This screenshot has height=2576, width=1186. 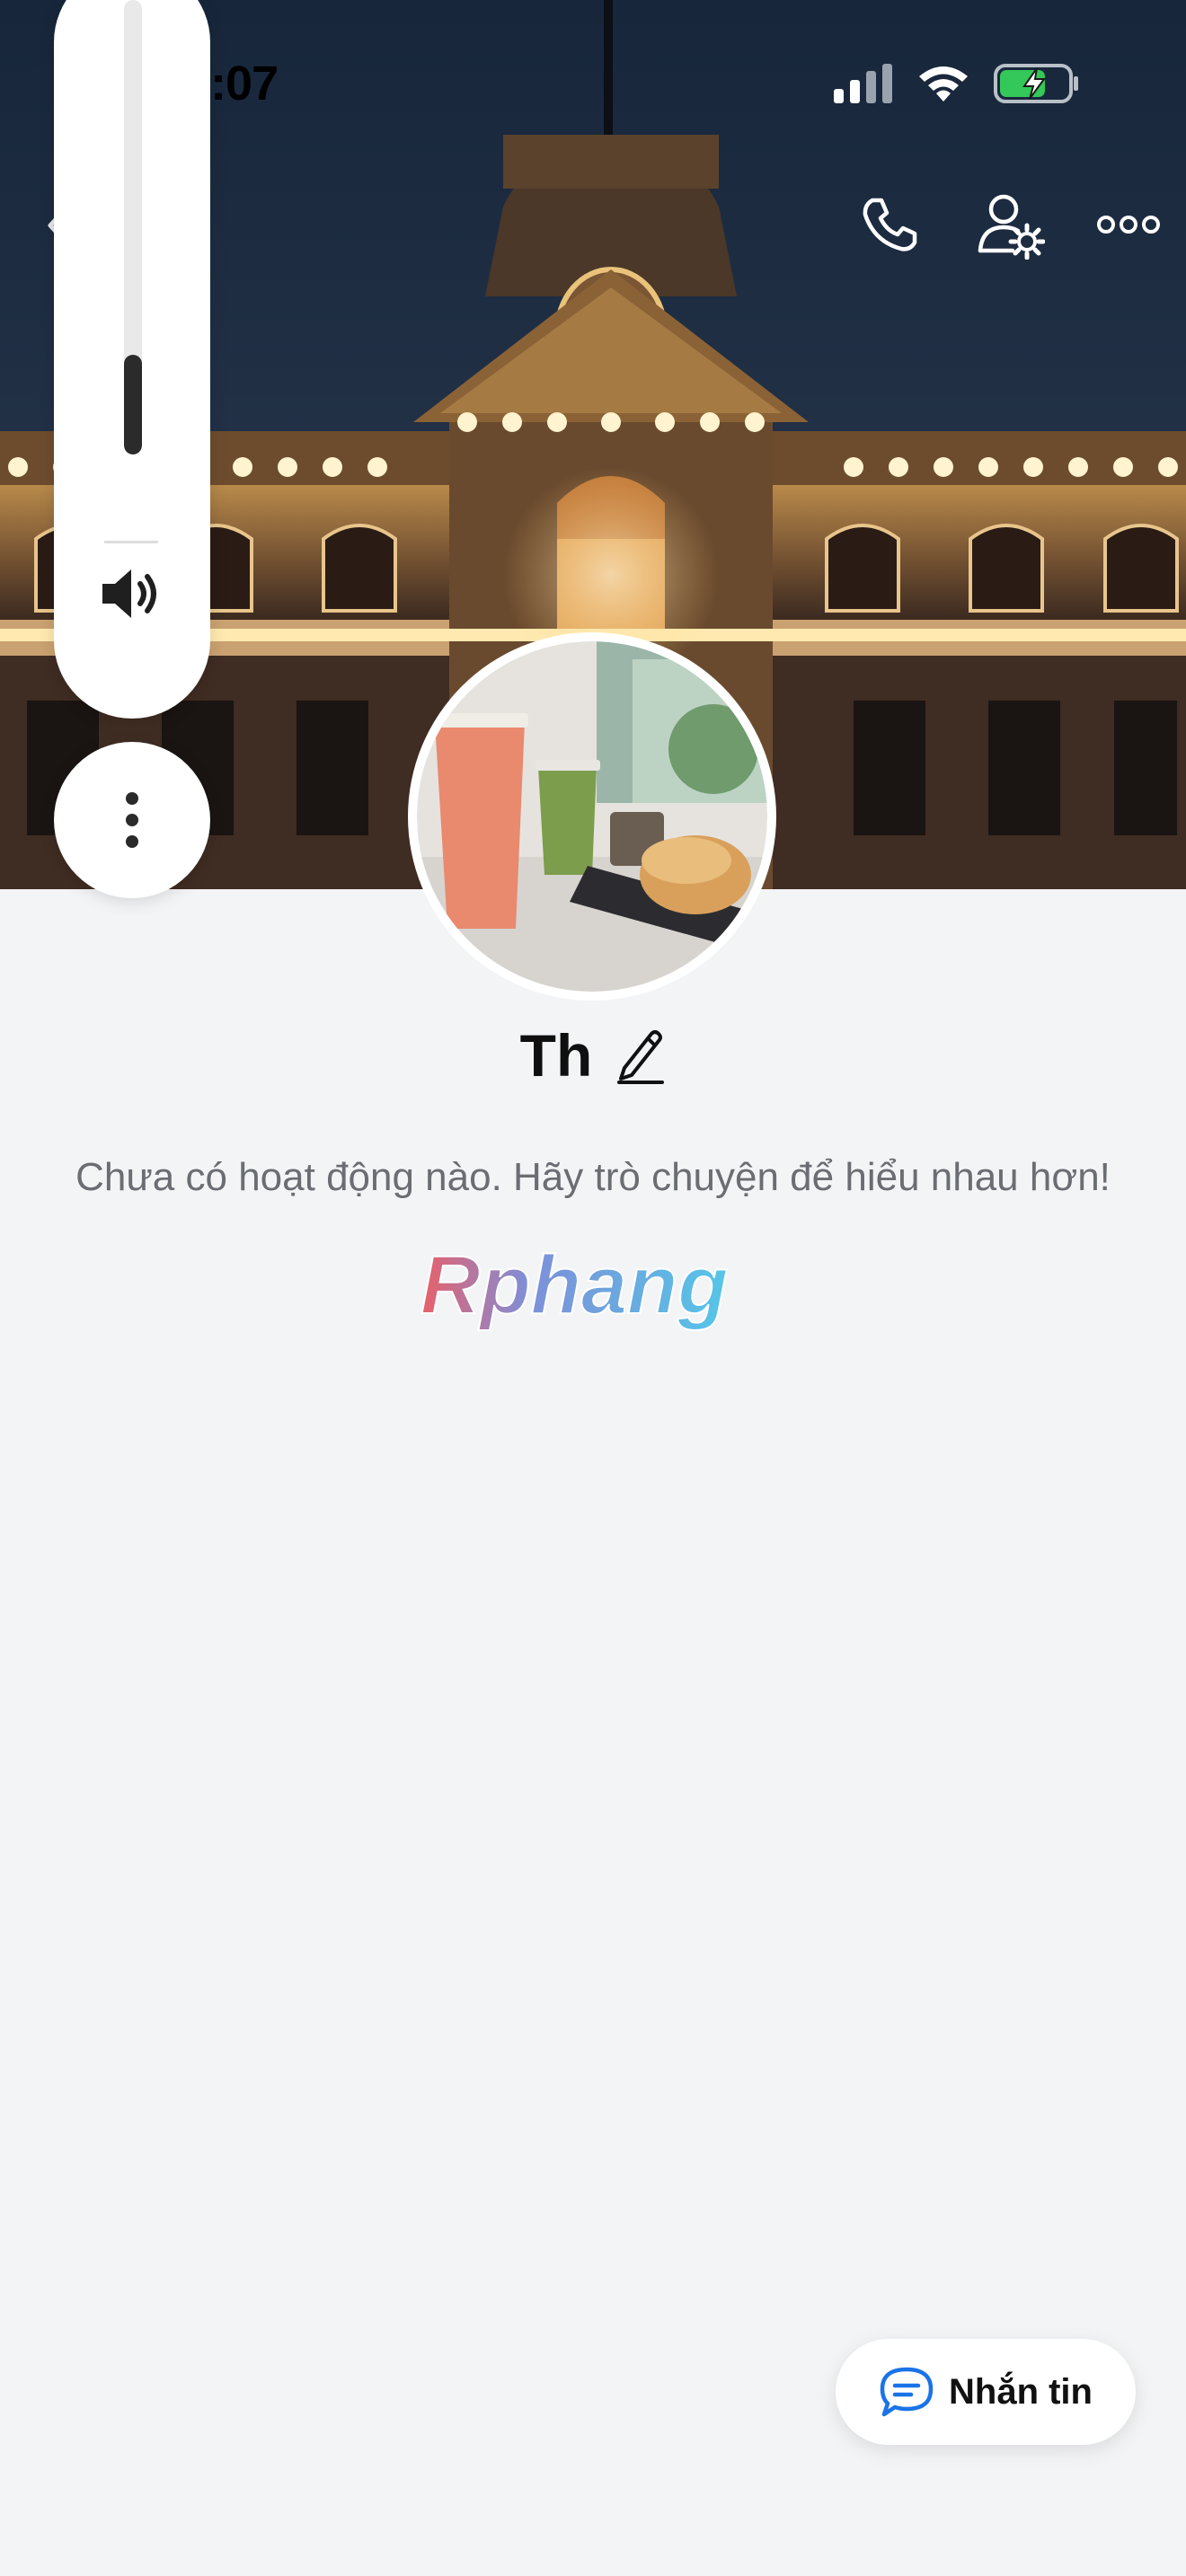 I want to click on volume-level, so click(x=133, y=404).